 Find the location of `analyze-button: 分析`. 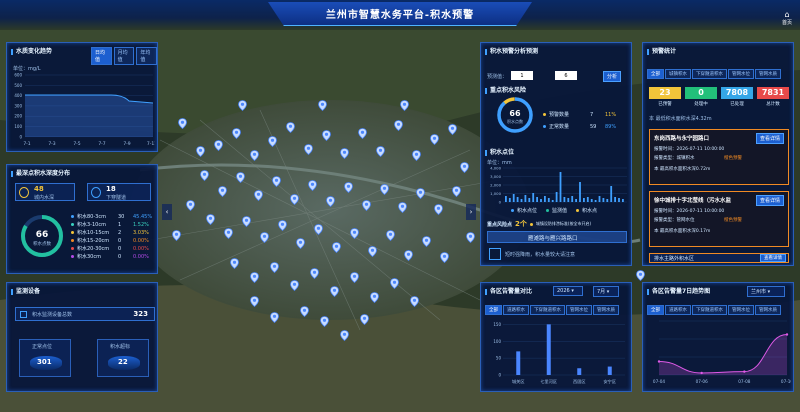

analyze-button: 分析 is located at coordinates (612, 76).